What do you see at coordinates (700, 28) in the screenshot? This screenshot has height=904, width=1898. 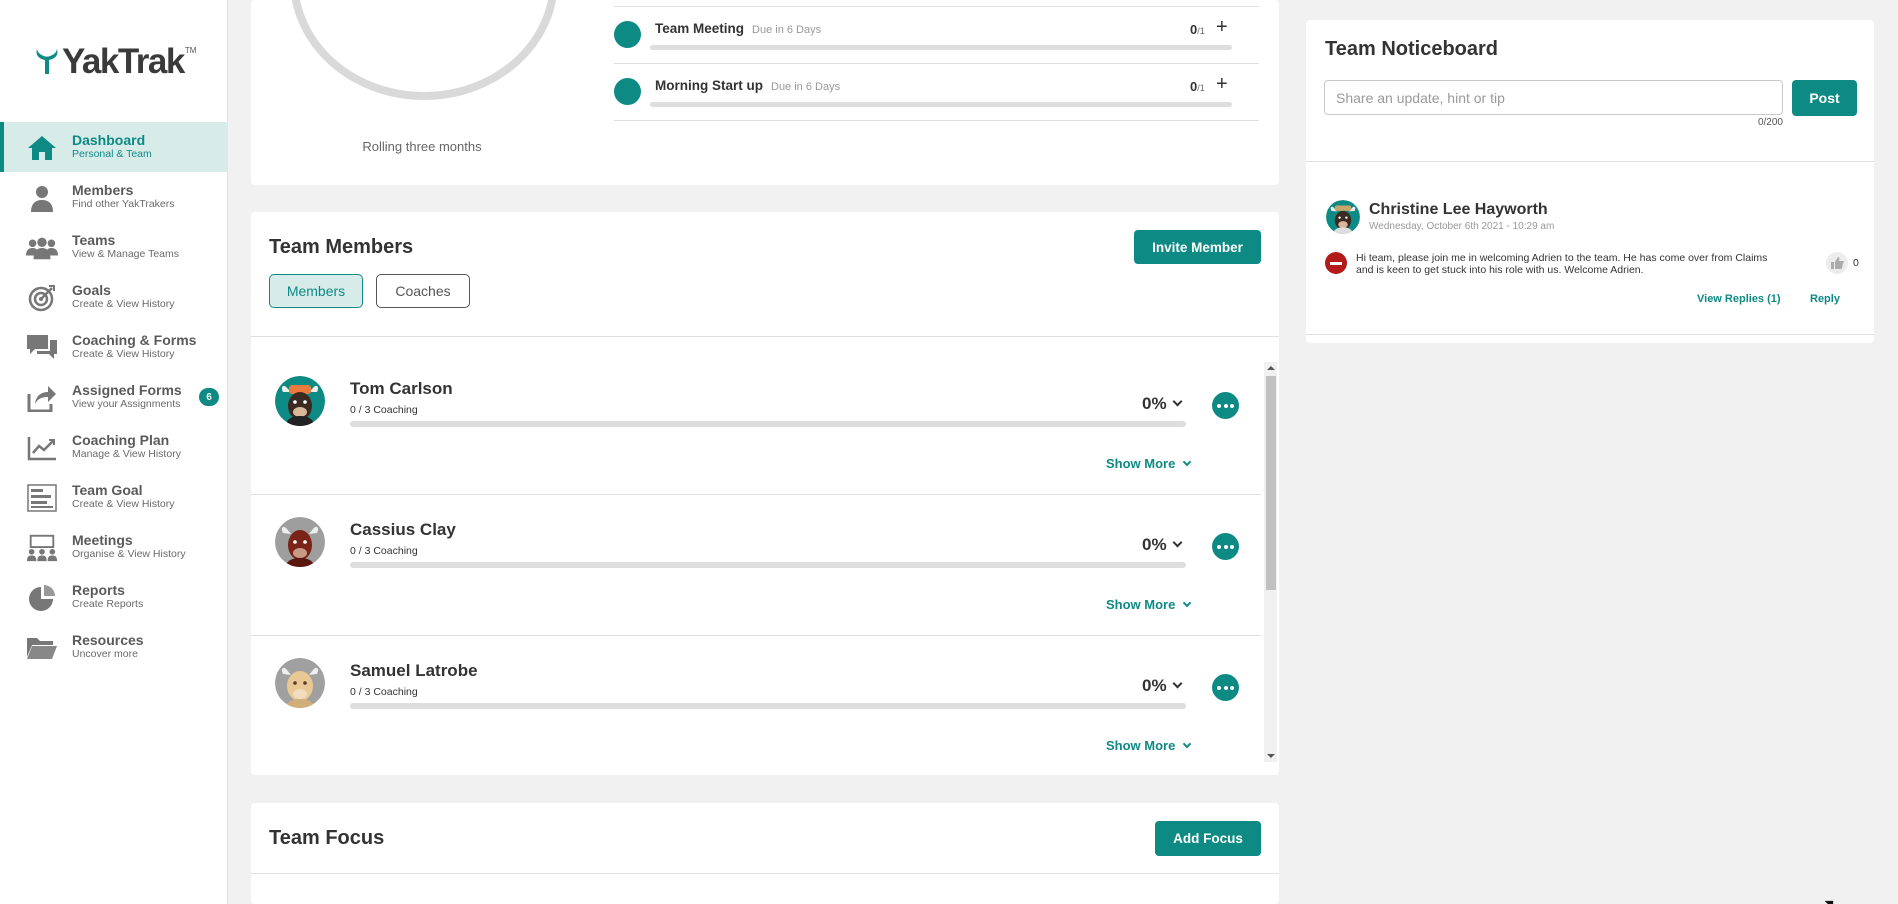 I see `meeting-title: Team Meeting` at bounding box center [700, 28].